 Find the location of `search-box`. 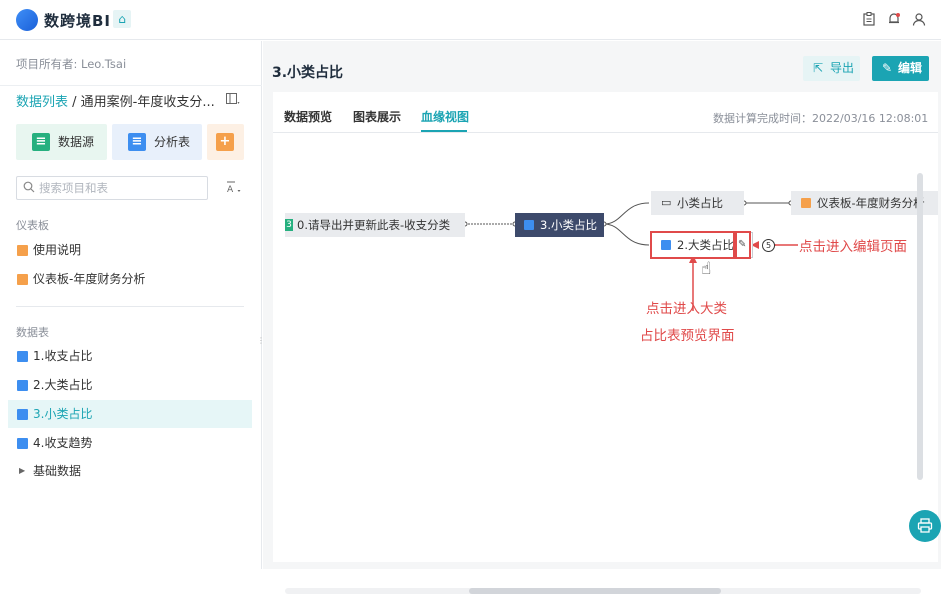

search-box is located at coordinates (112, 188).